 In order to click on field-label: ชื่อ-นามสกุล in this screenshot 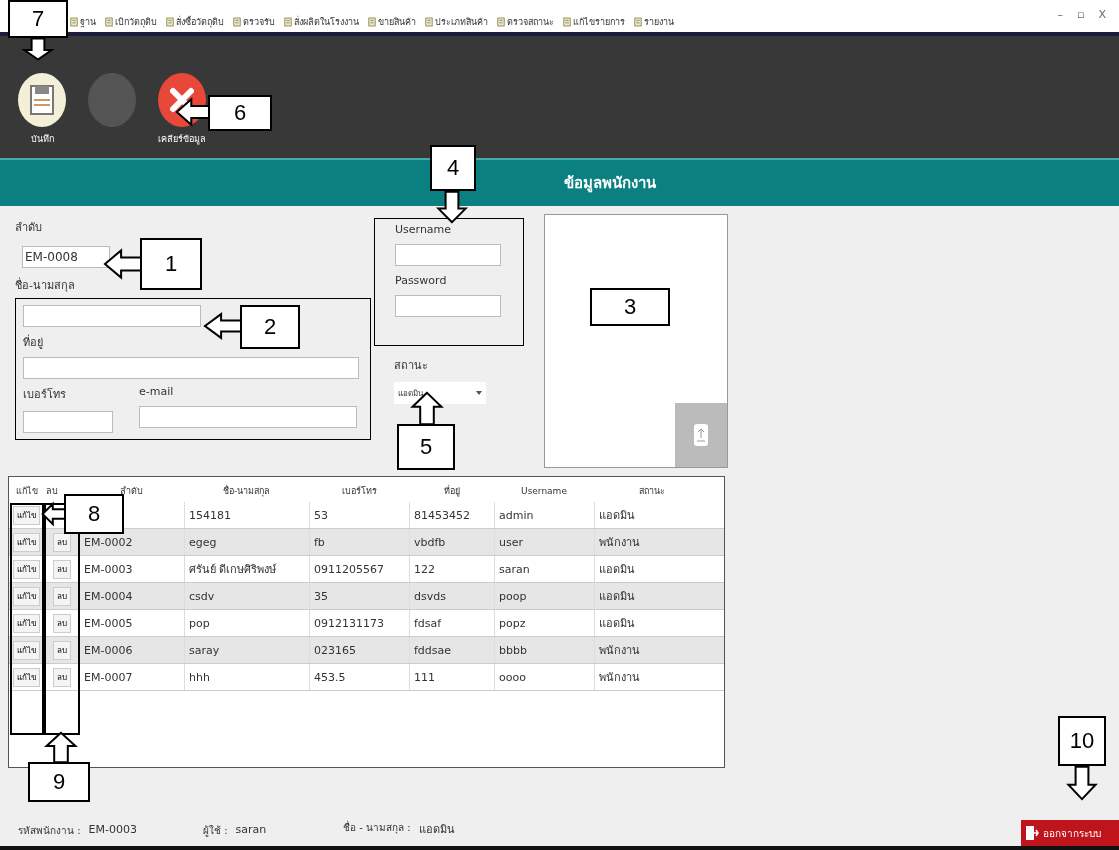, I will do `click(45, 285)`.